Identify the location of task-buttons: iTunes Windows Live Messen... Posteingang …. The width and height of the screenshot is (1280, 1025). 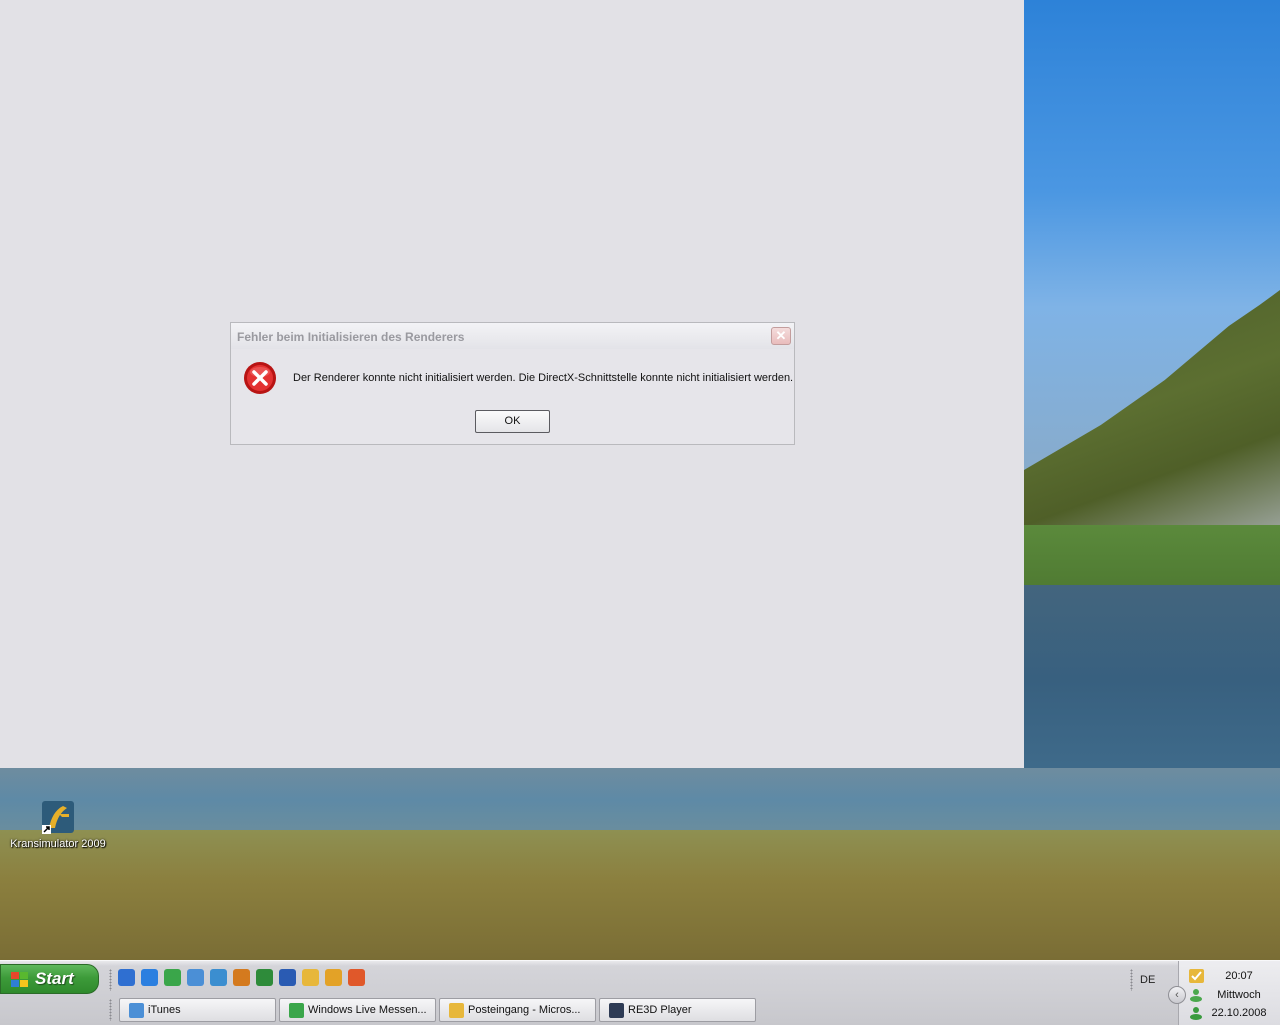
(437, 1010).